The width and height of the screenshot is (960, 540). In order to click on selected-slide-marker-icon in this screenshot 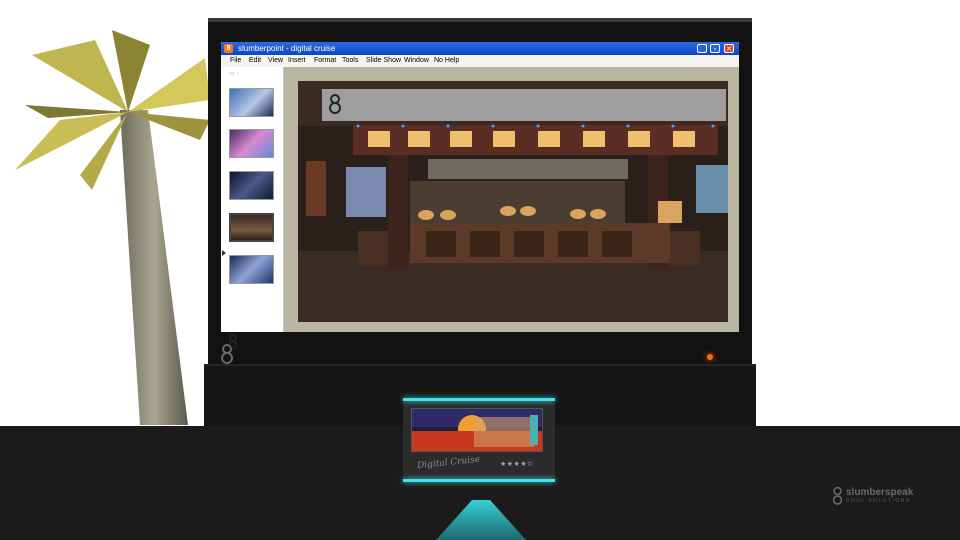, I will do `click(224, 253)`.